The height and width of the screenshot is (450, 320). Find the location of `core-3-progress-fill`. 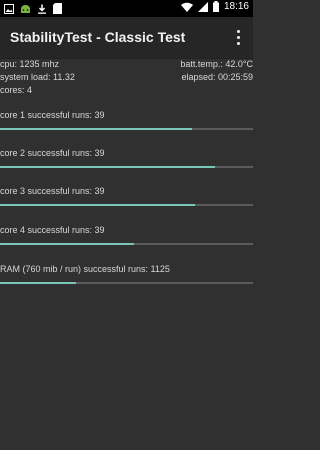

core-3-progress-fill is located at coordinates (97, 205).